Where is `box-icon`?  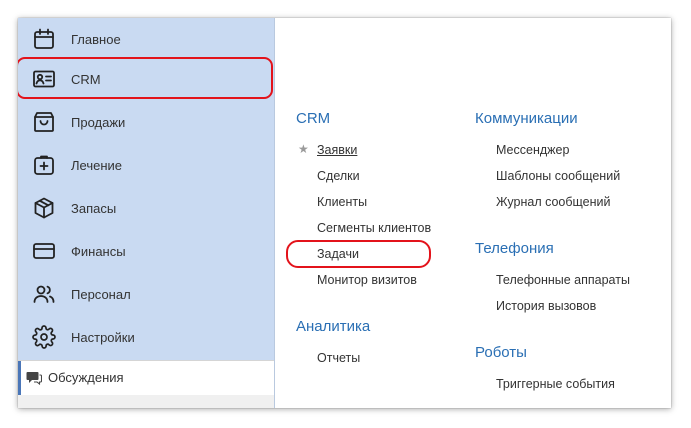 box-icon is located at coordinates (44, 208).